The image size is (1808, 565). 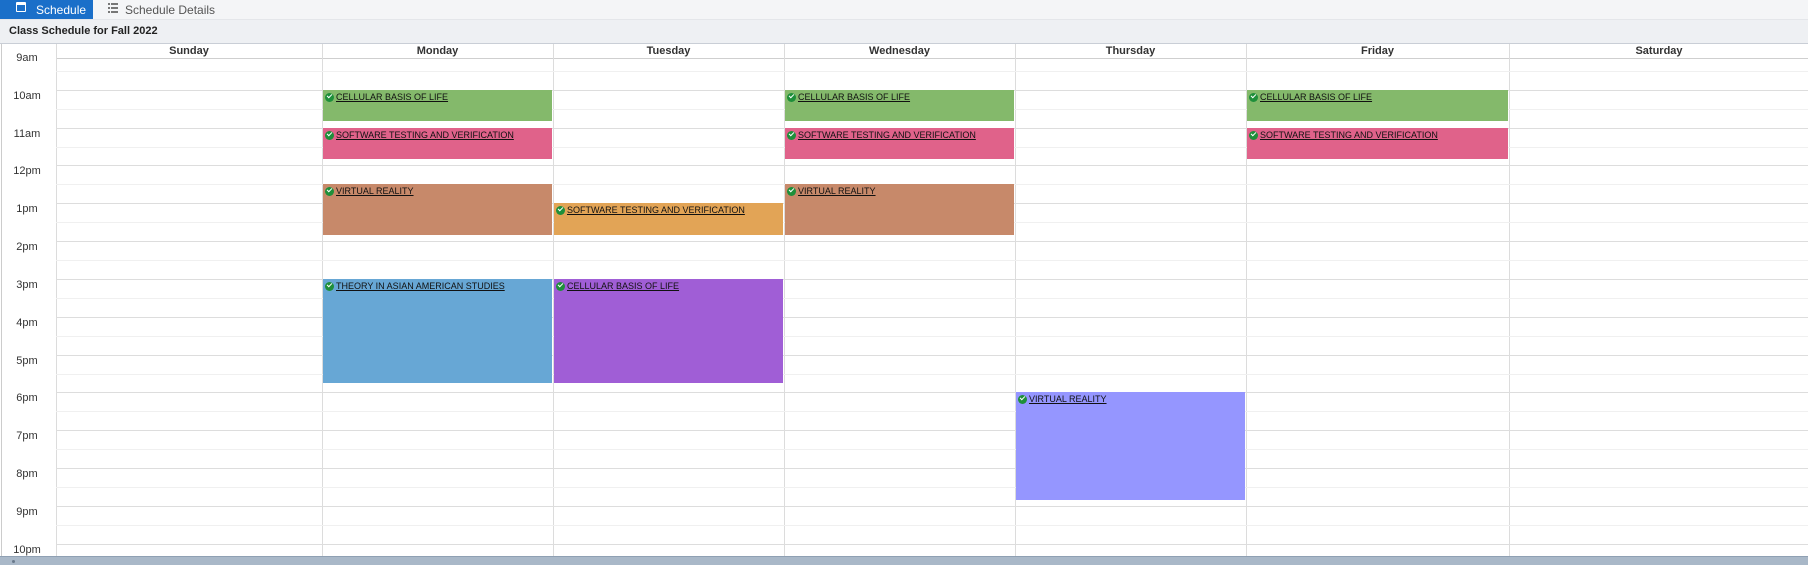 What do you see at coordinates (899, 51) in the screenshot?
I see `day-header-wednesday: Wednesday` at bounding box center [899, 51].